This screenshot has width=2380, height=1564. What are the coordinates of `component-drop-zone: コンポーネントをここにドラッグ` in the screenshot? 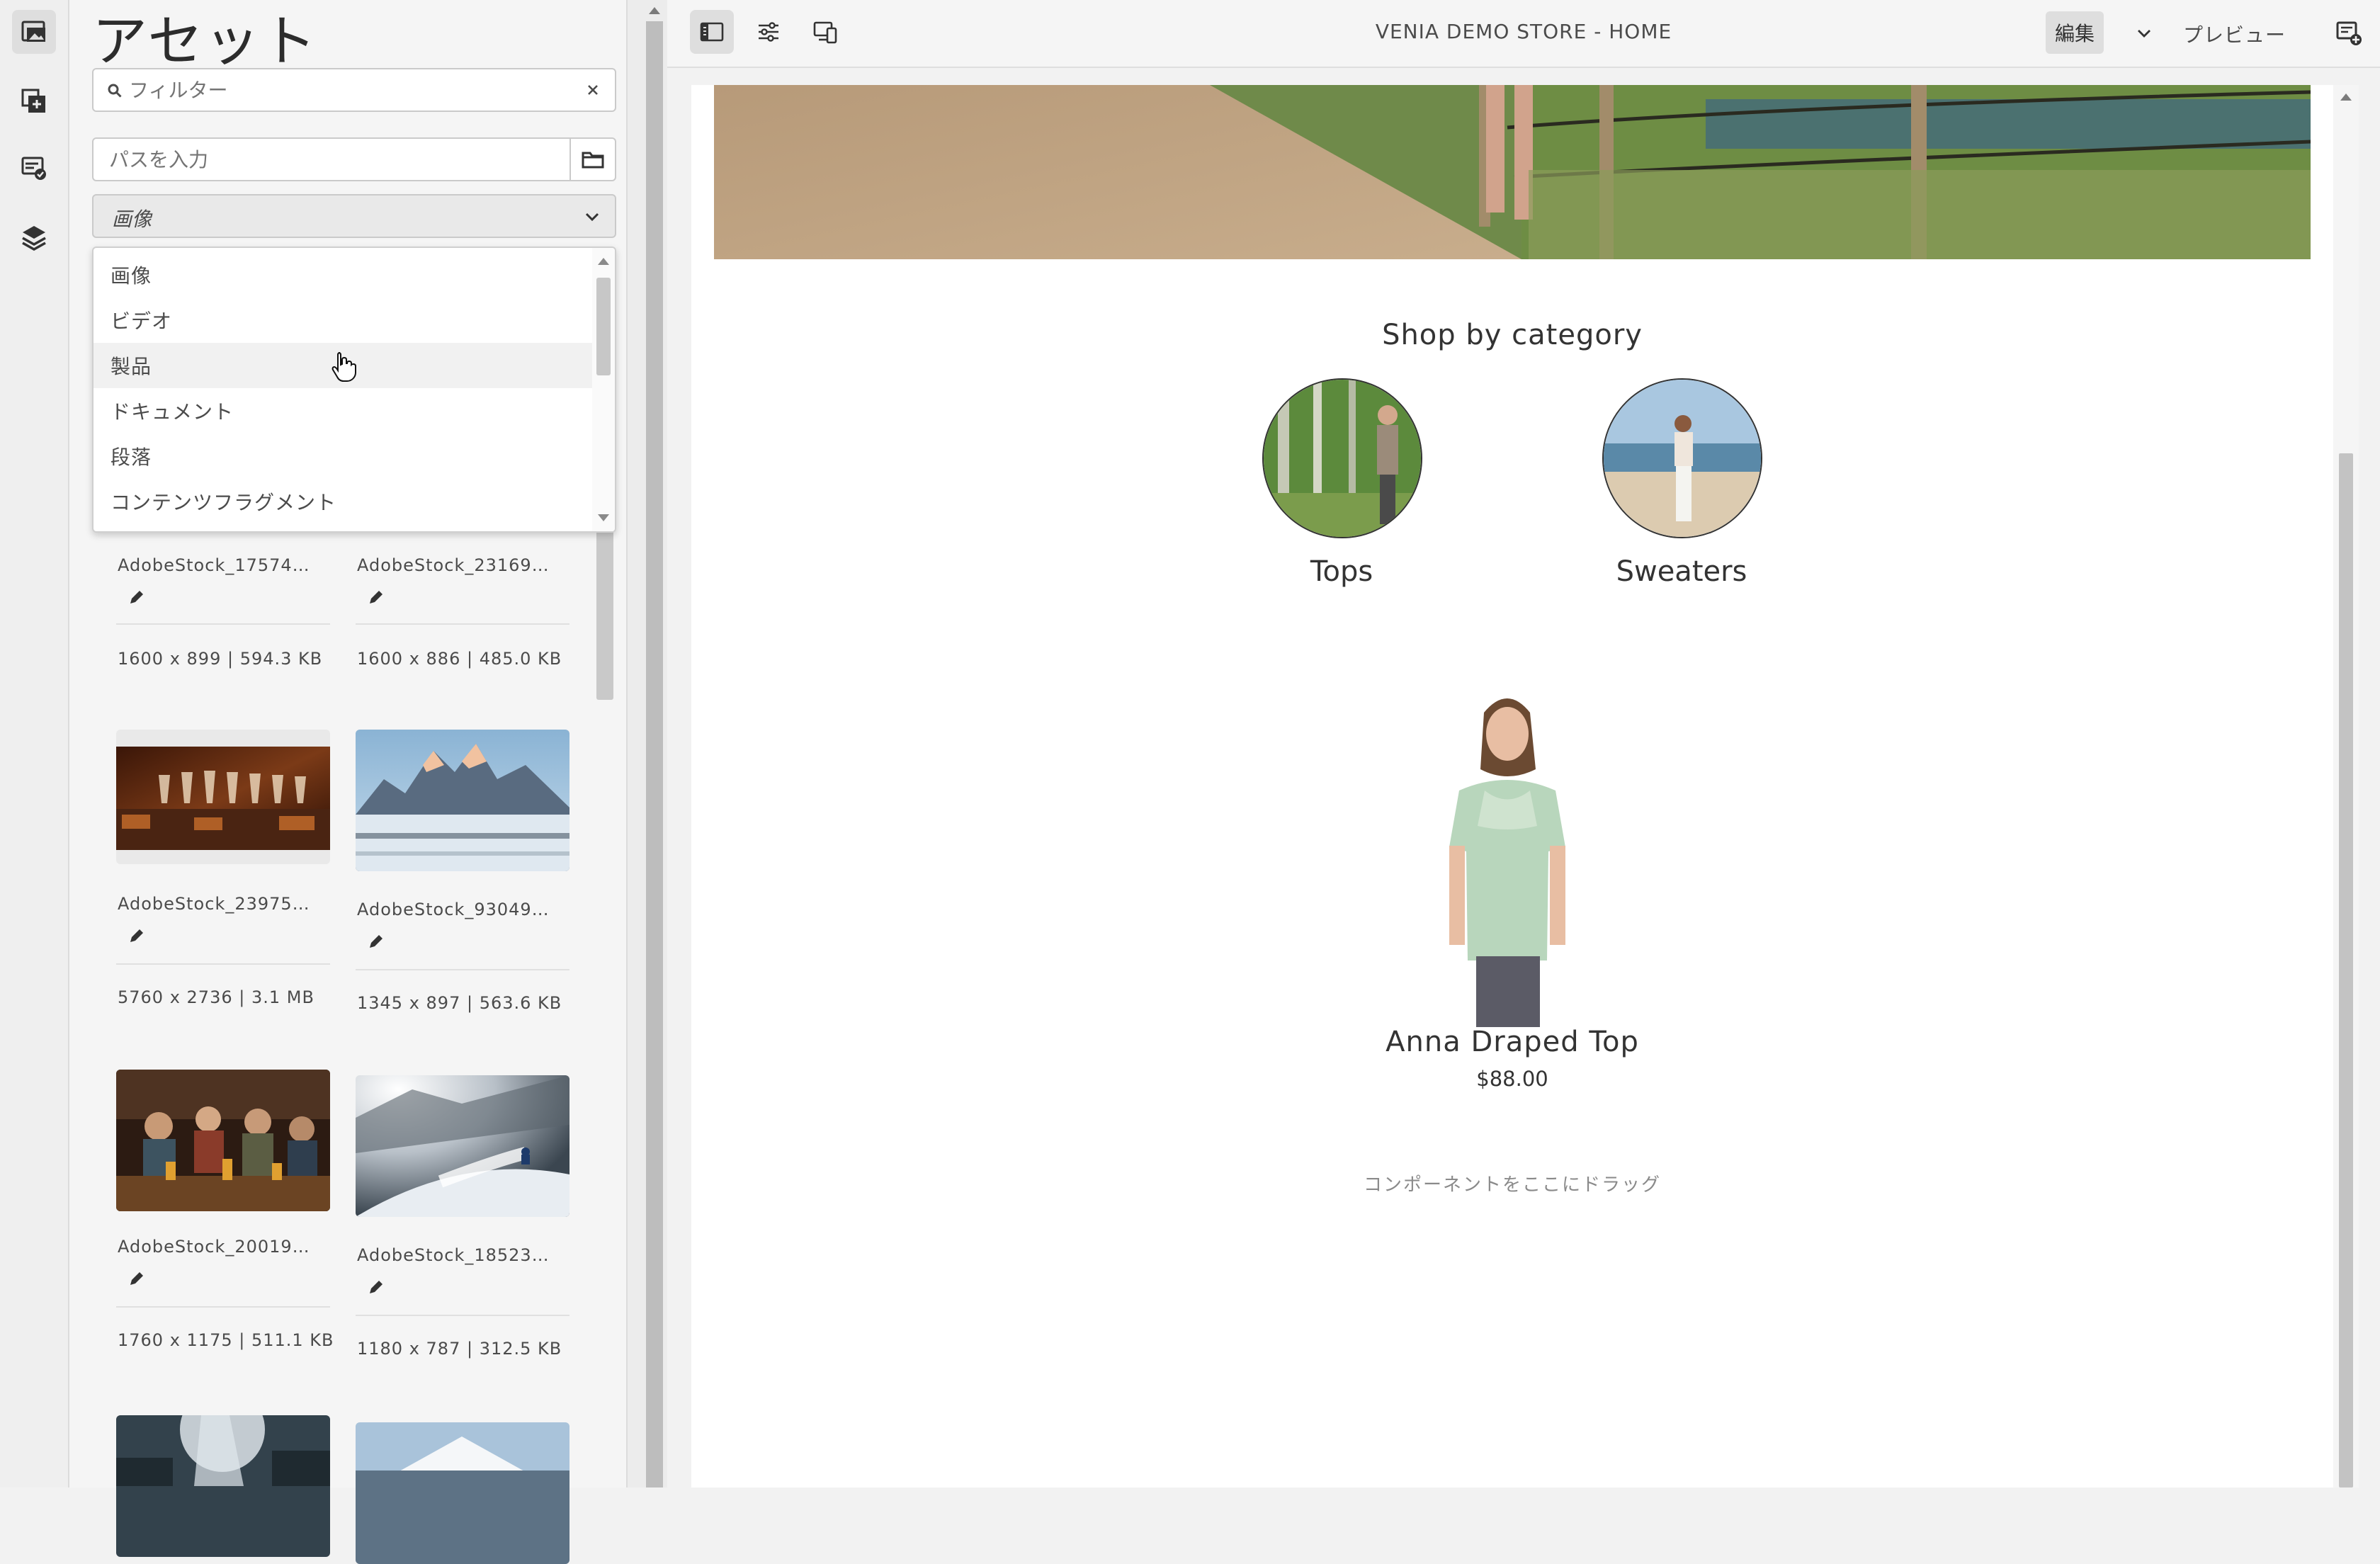 It's located at (1512, 1183).